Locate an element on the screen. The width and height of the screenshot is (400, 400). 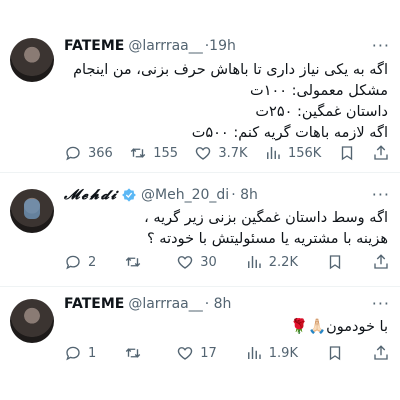
tweet-header: 𝓜𝓮𝓱𝓭𝓲 @Meh_20_di · 8h ··· is located at coordinates (227, 195).